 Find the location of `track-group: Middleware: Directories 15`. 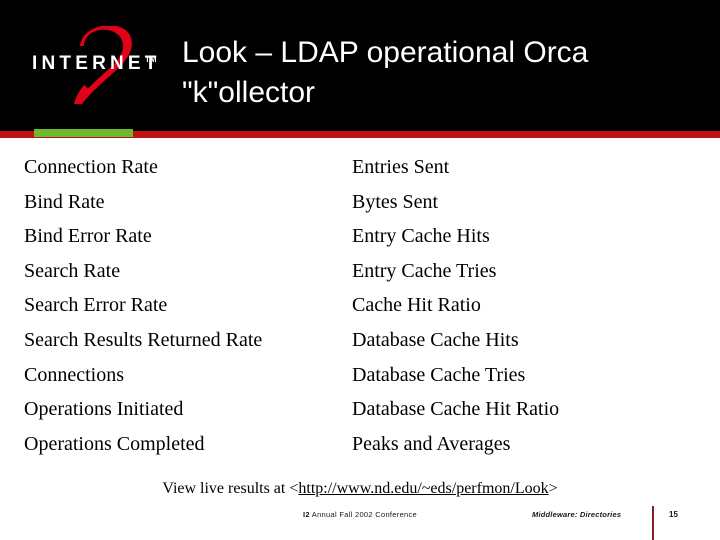

track-group: Middleware: Directories 15 is located at coordinates (622, 523).